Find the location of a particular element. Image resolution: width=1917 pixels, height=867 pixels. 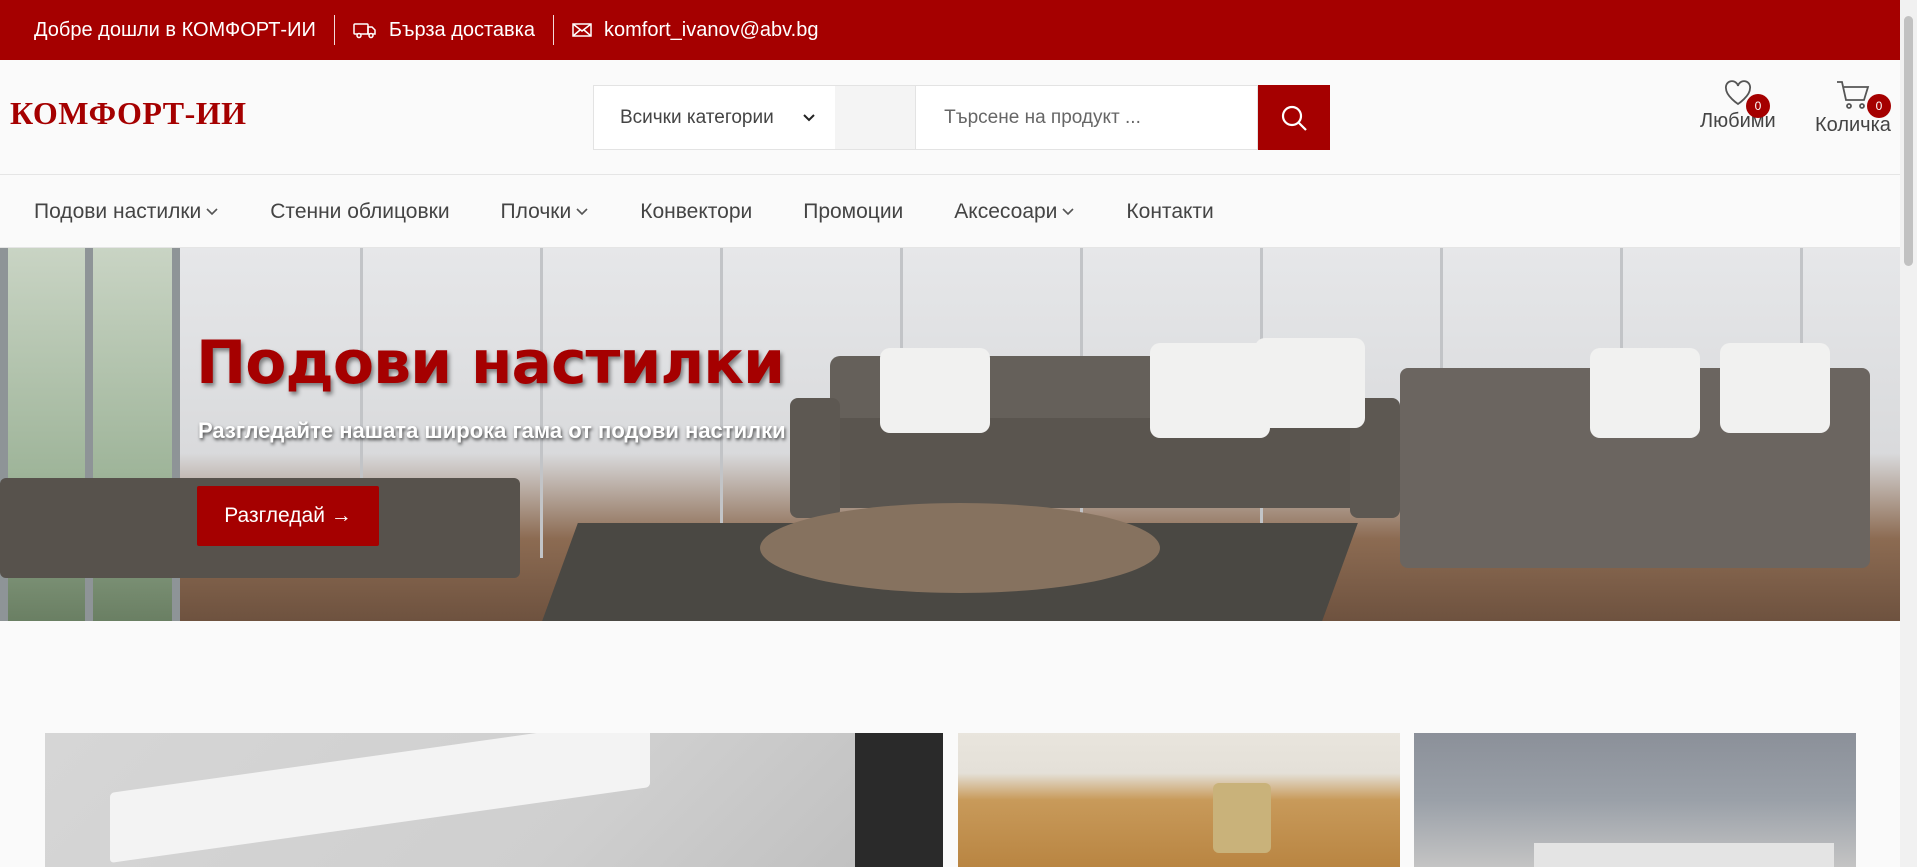

nav-item-label: Контакти is located at coordinates (1170, 211).